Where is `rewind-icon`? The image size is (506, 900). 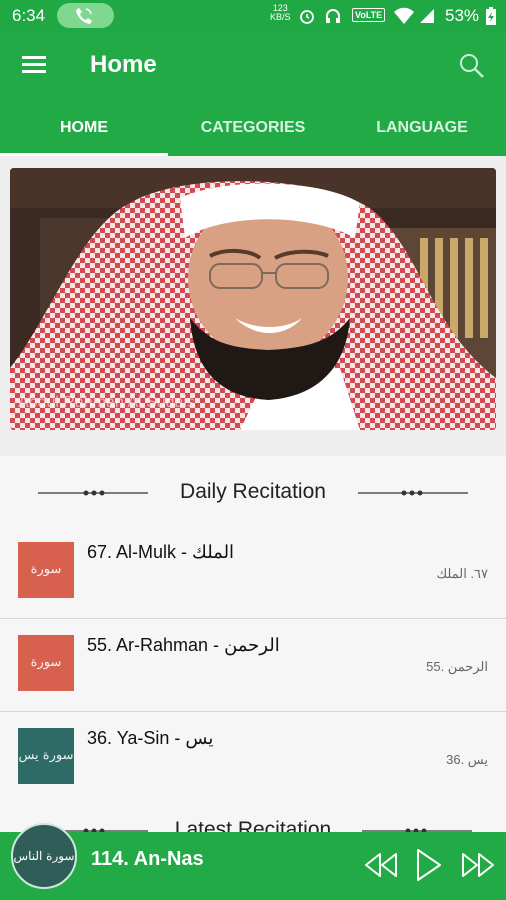 rewind-icon is located at coordinates (381, 865).